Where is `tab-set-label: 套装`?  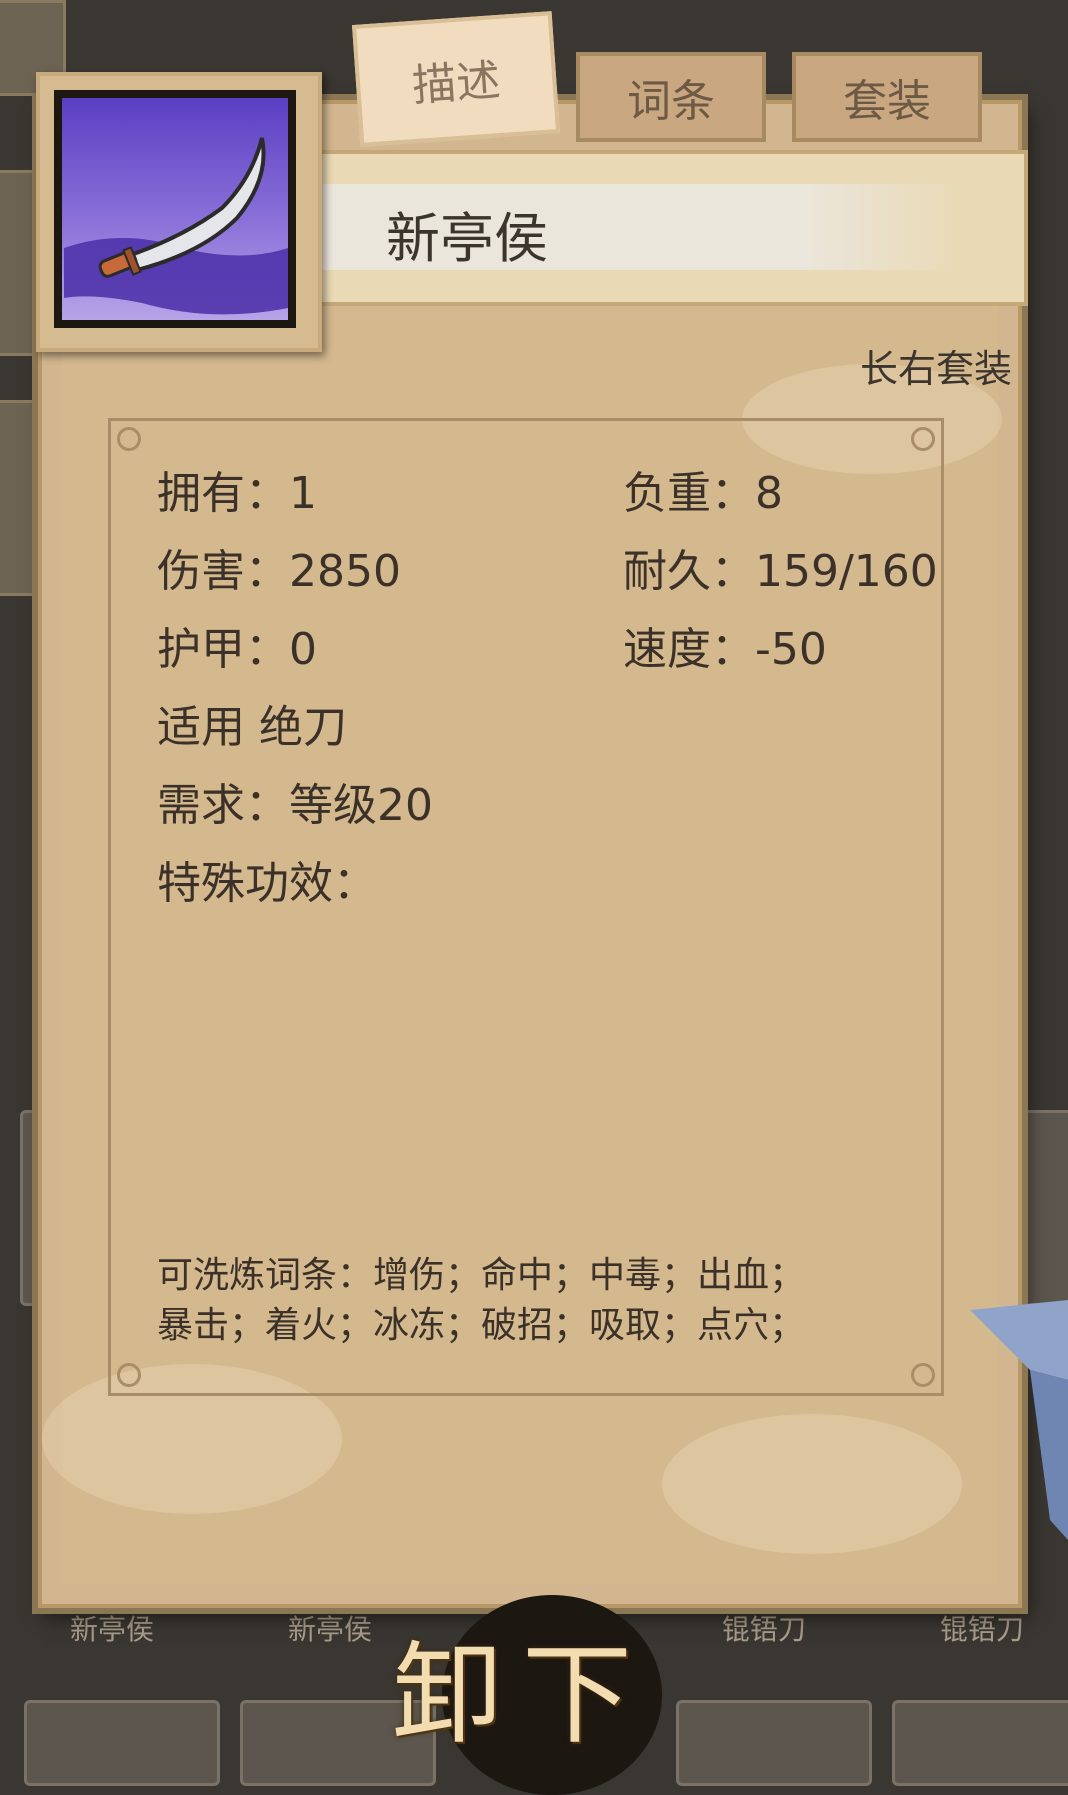
tab-set-label: 套装 is located at coordinates (887, 101).